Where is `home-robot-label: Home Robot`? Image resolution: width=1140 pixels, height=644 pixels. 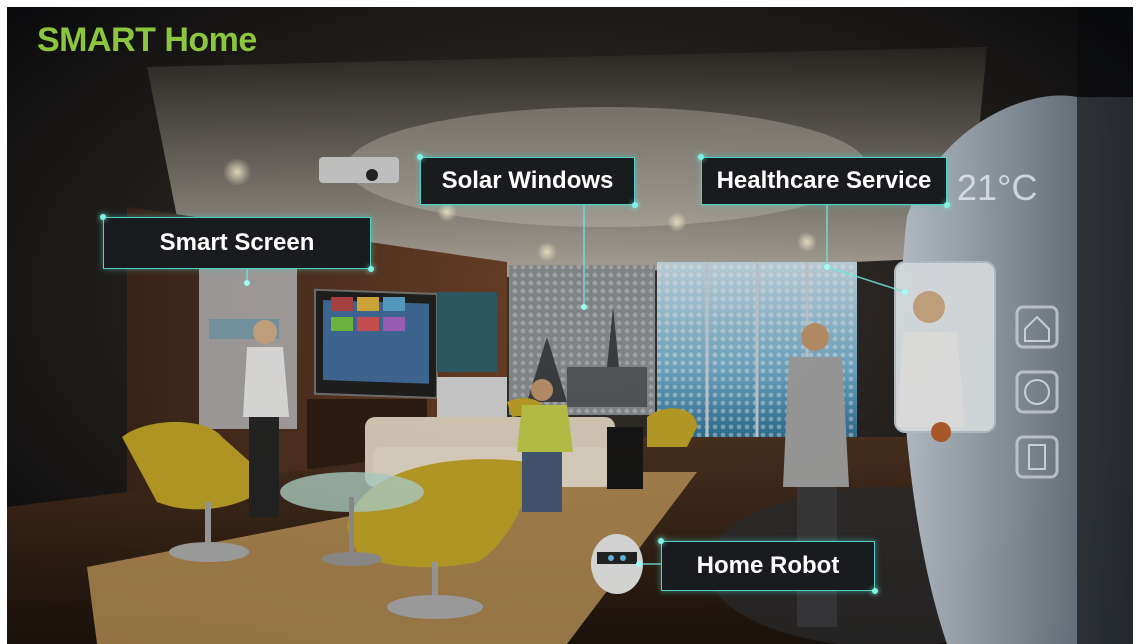
home-robot-label: Home Robot is located at coordinates (768, 566).